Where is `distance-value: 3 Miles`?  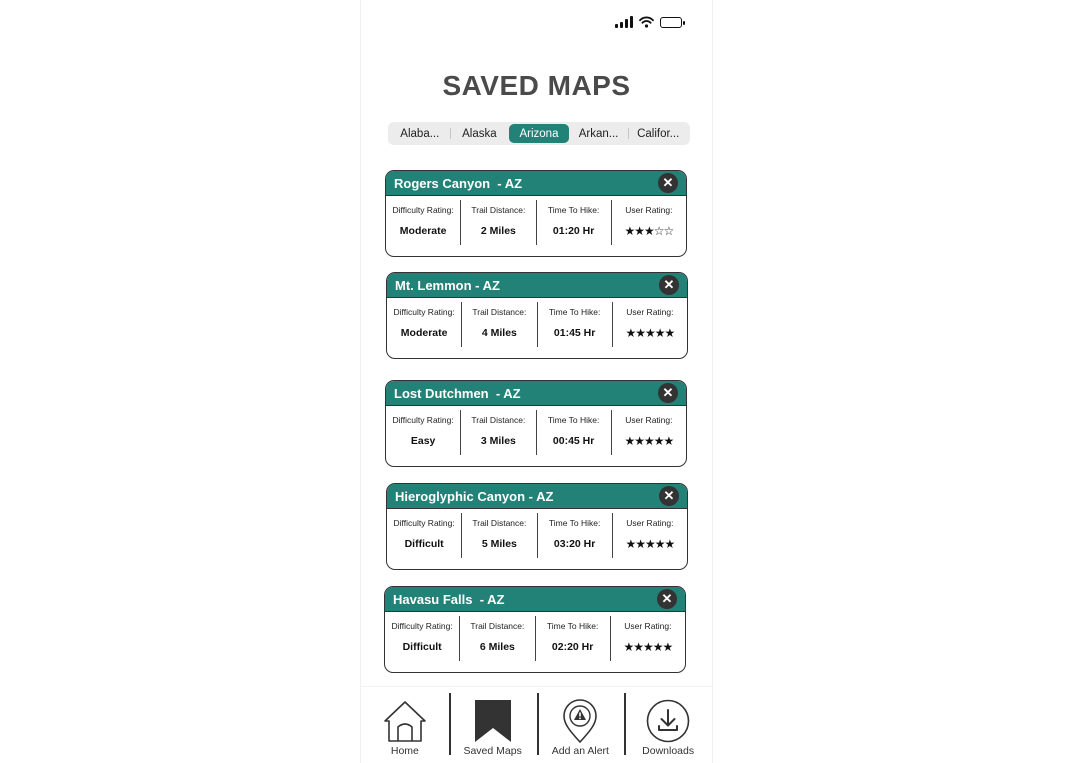 distance-value: 3 Miles is located at coordinates (498, 441).